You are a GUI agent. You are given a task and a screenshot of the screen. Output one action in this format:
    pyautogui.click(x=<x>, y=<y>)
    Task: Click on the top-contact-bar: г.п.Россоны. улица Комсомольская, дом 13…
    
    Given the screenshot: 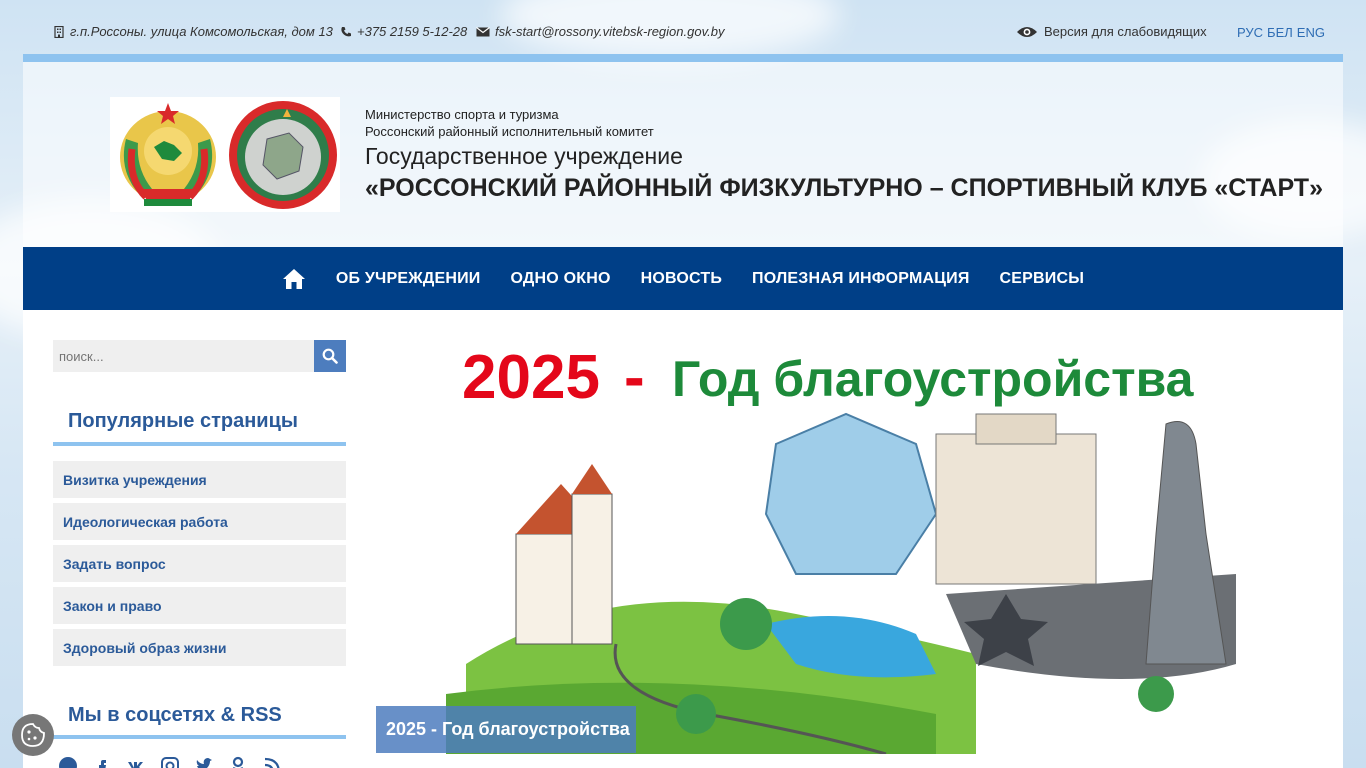 What is the action you would take?
    pyautogui.click(x=683, y=27)
    